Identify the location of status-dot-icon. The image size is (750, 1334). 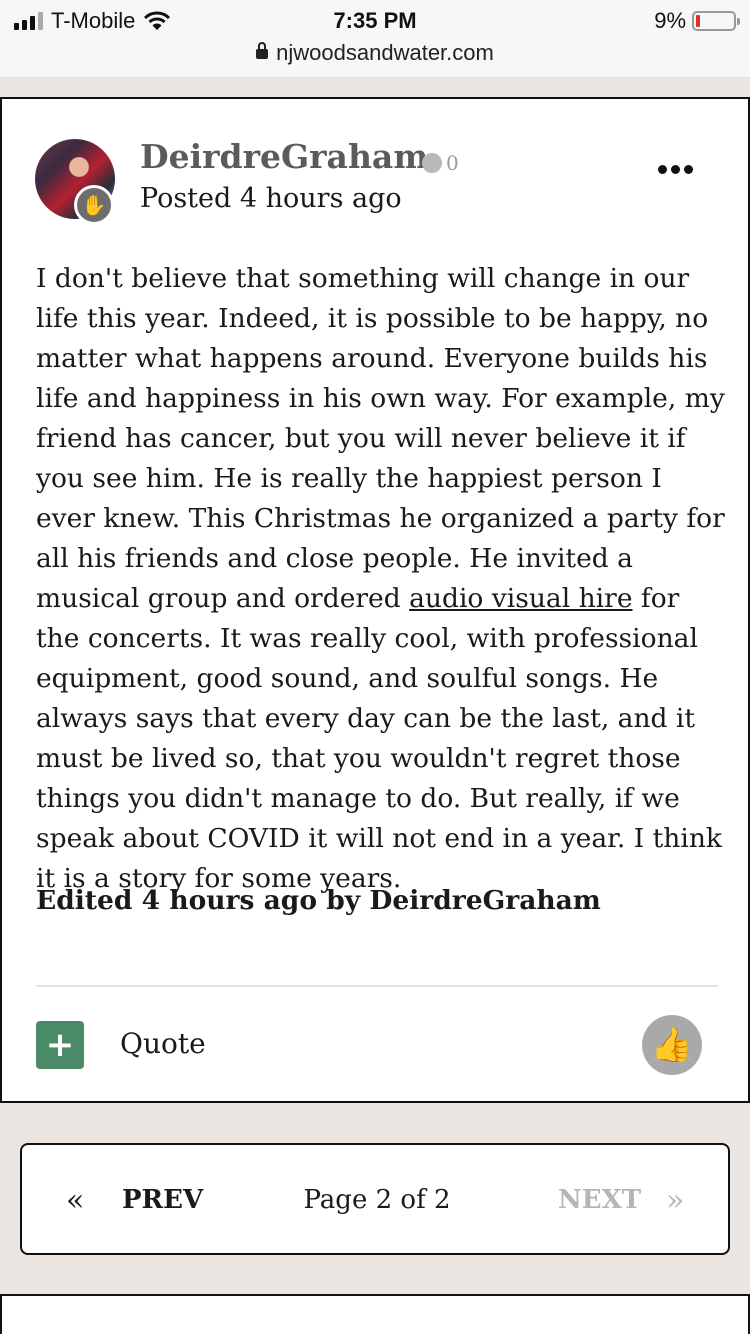
(432, 163).